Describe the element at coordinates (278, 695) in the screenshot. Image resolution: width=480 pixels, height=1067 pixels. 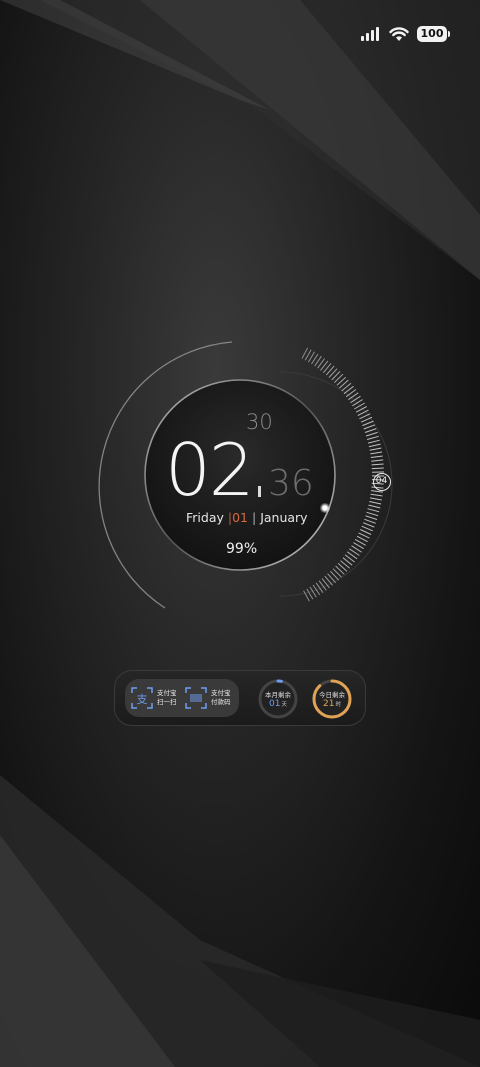
I see `month-remaining-label: 本月剩余` at that location.